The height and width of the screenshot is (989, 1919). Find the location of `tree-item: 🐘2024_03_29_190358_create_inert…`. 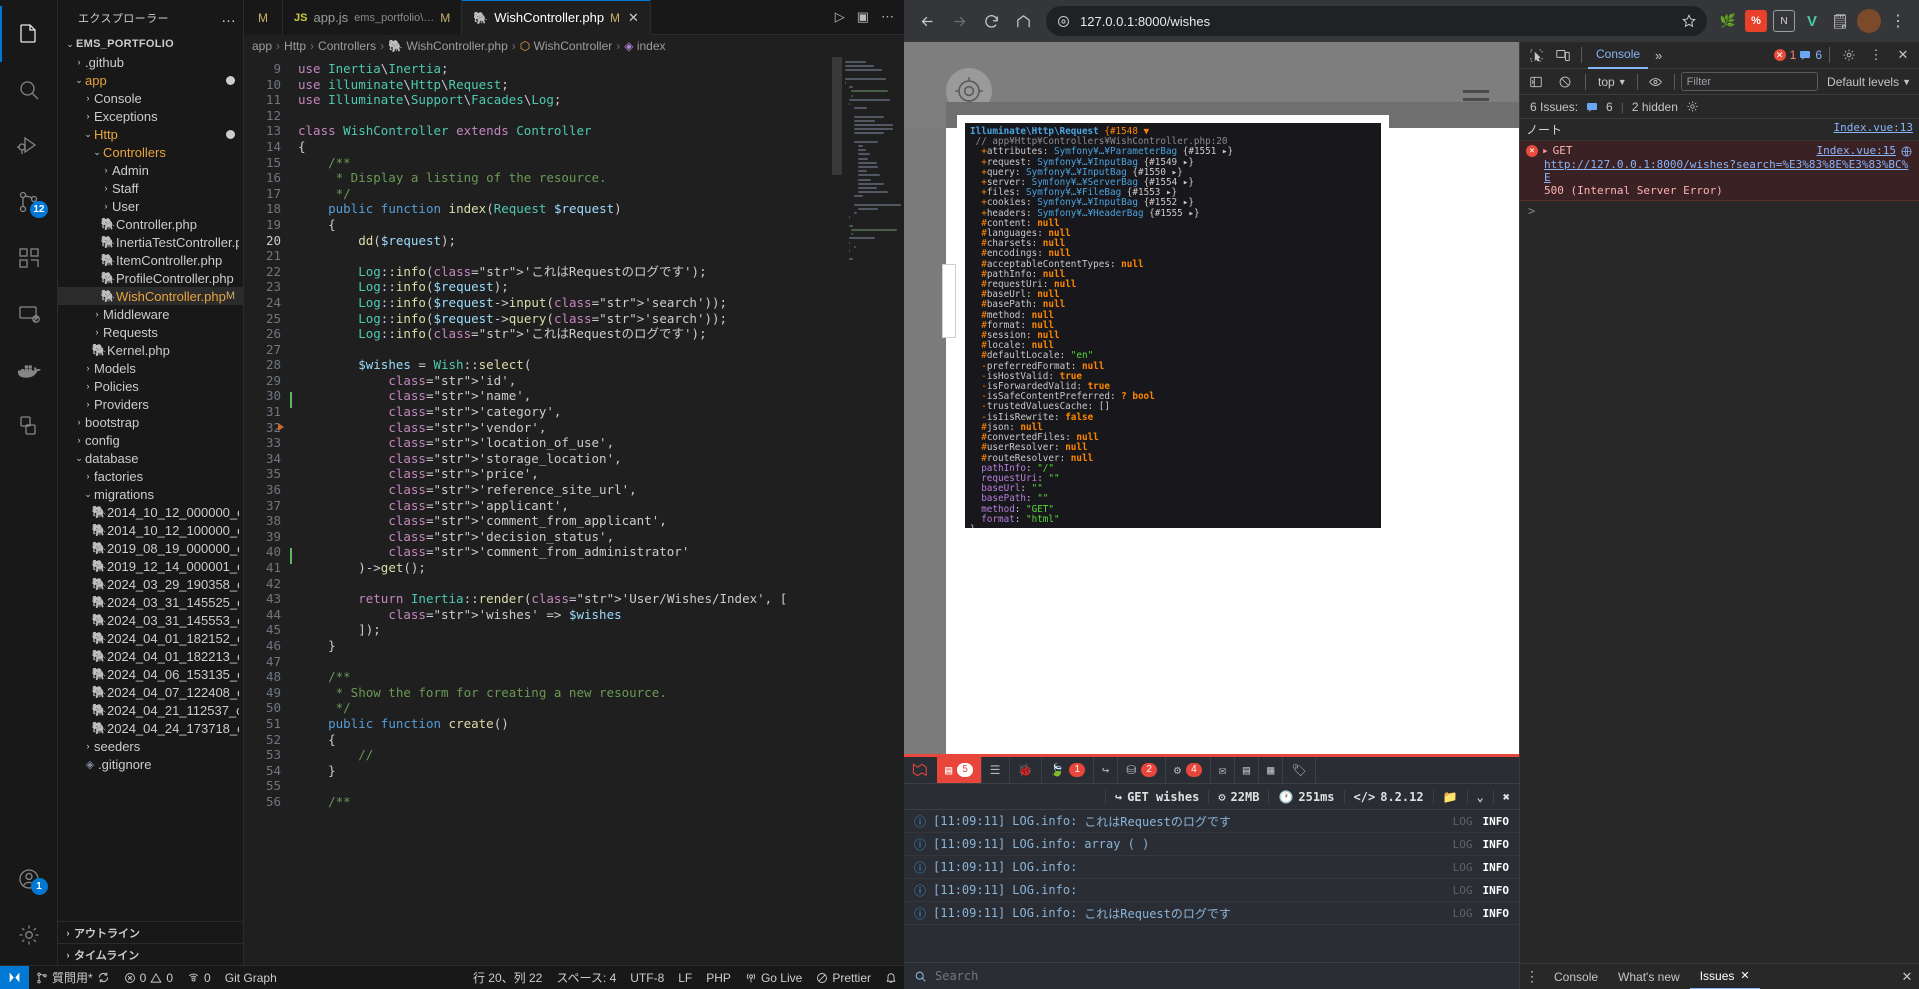

tree-item: 🐘2024_03_29_190358_create_inert… is located at coordinates (150, 584).